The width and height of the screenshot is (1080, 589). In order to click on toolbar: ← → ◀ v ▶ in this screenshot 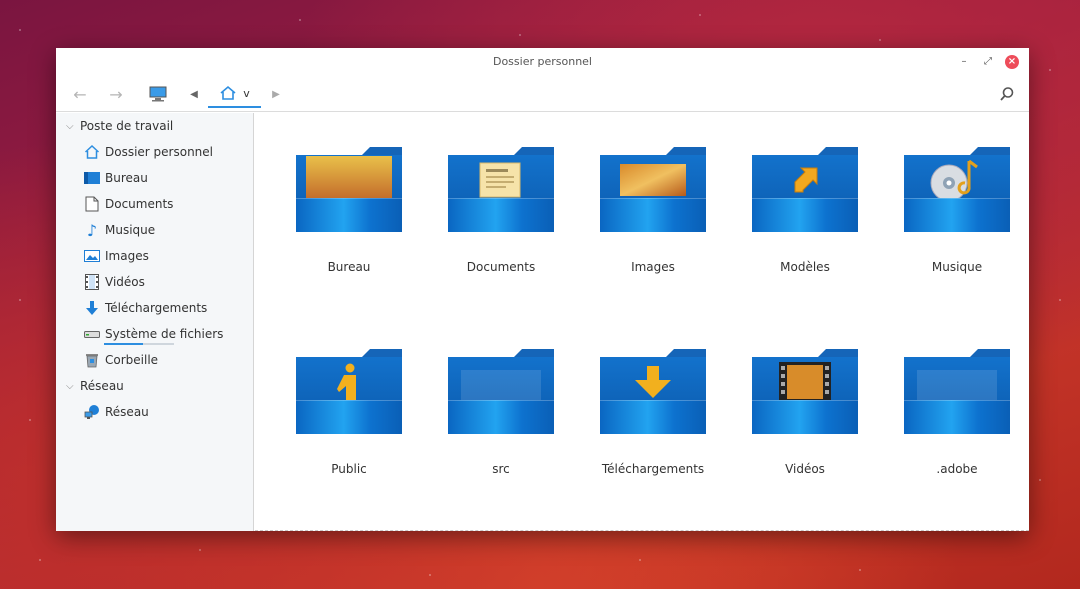, I will do `click(542, 94)`.